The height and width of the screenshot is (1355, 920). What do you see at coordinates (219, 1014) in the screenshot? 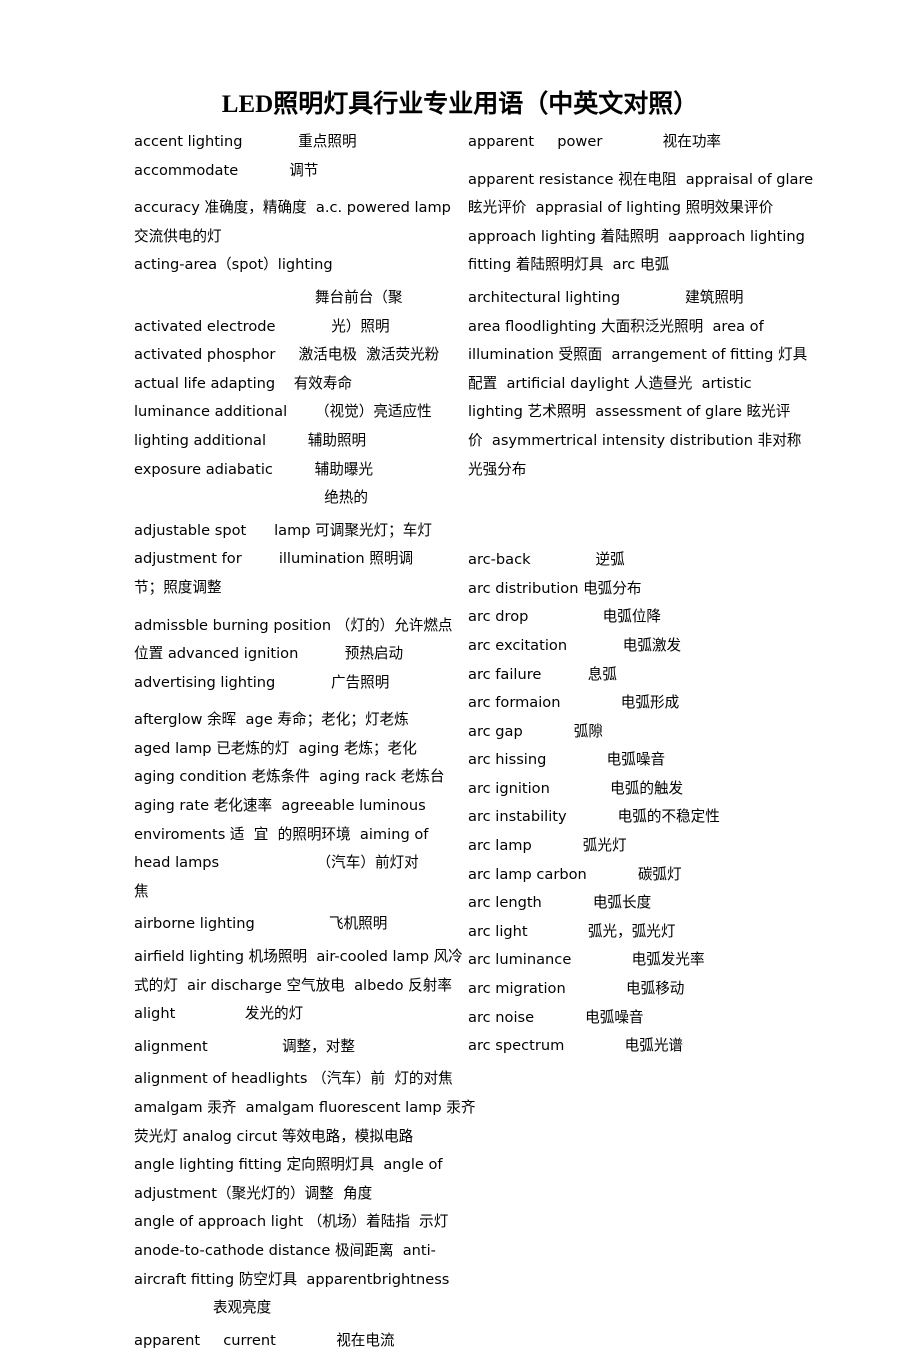
I see `glossary-line: alight 发光的灯` at bounding box center [219, 1014].